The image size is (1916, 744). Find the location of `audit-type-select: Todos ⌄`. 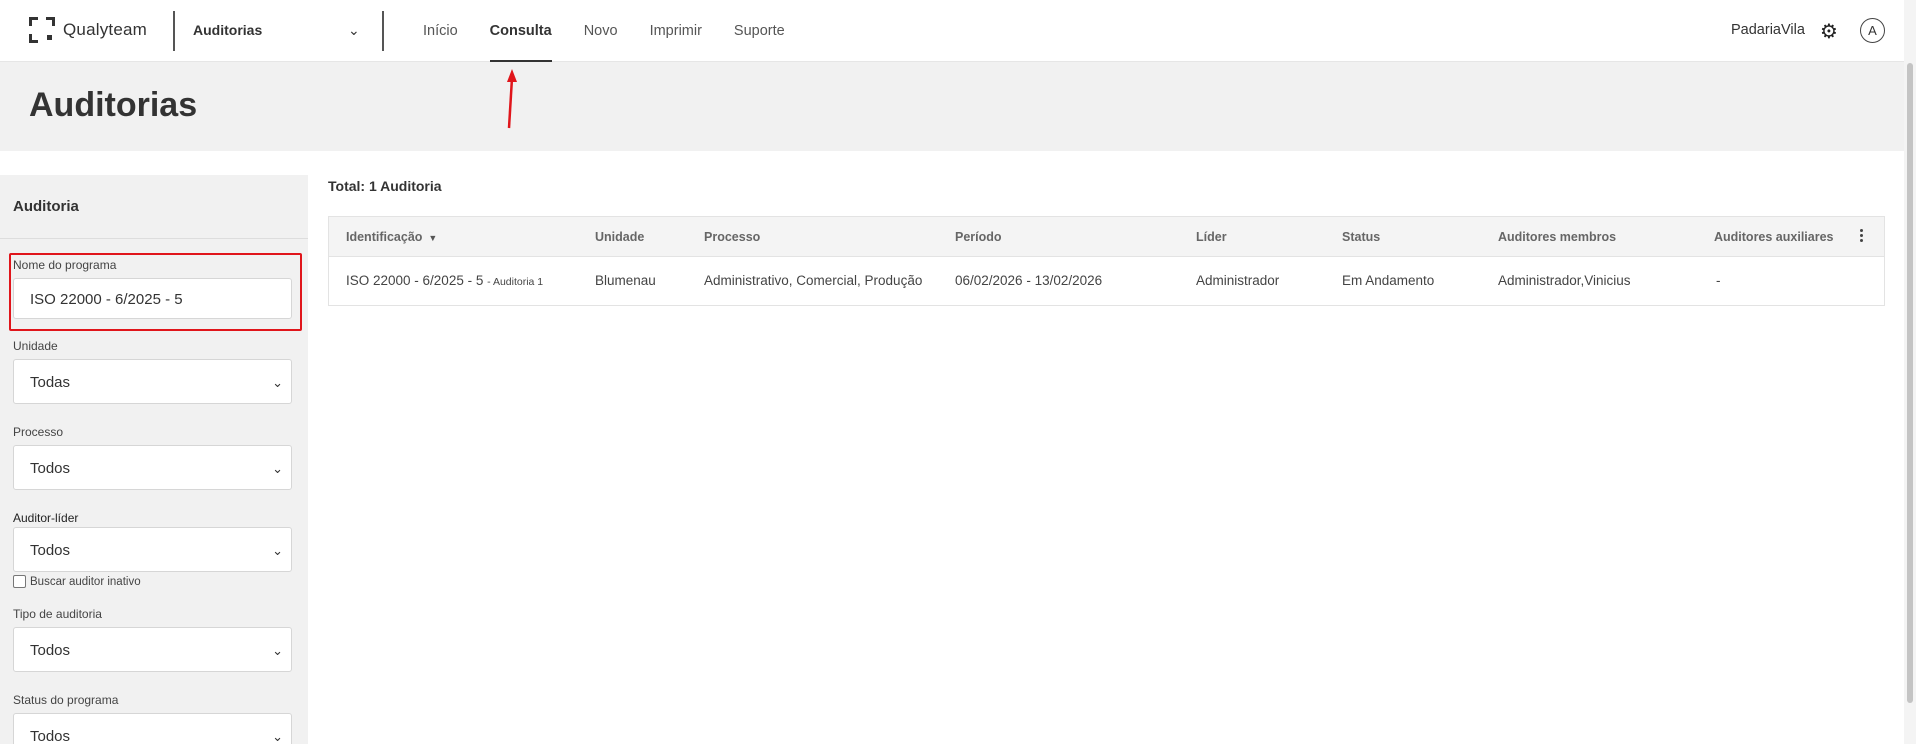

audit-type-select: Todos ⌄ is located at coordinates (152, 649).